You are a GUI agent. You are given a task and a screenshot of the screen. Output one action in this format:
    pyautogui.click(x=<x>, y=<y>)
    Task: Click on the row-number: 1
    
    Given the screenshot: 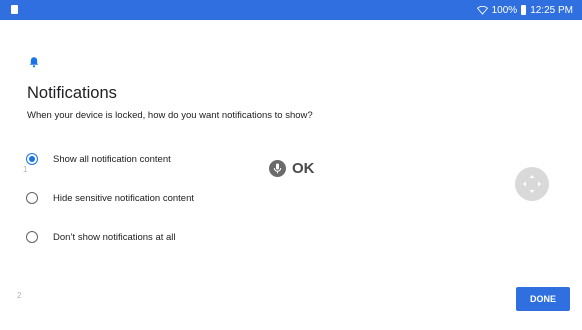 What is the action you would take?
    pyautogui.click(x=25, y=169)
    